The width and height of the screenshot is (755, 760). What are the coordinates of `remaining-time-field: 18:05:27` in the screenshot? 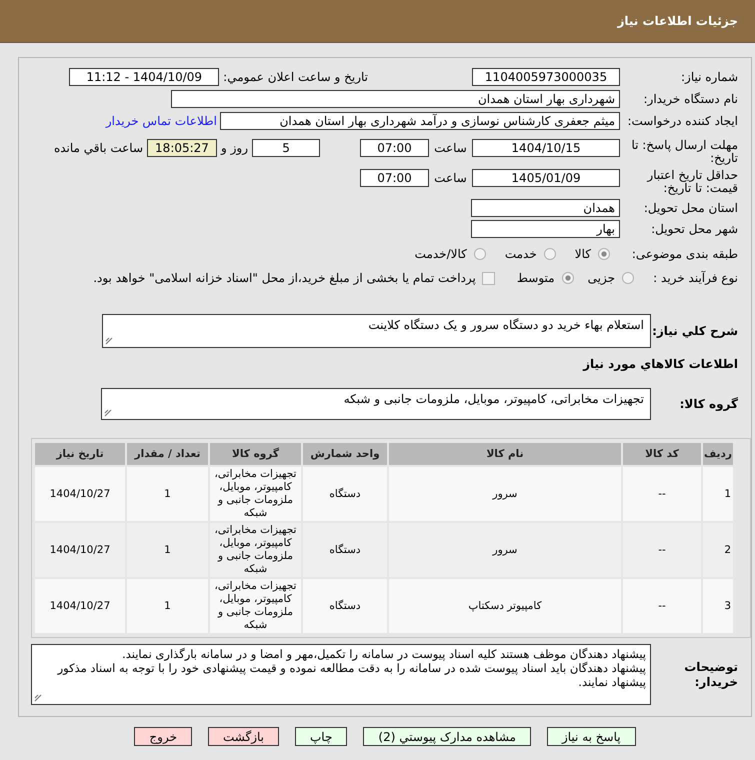 It's located at (182, 148).